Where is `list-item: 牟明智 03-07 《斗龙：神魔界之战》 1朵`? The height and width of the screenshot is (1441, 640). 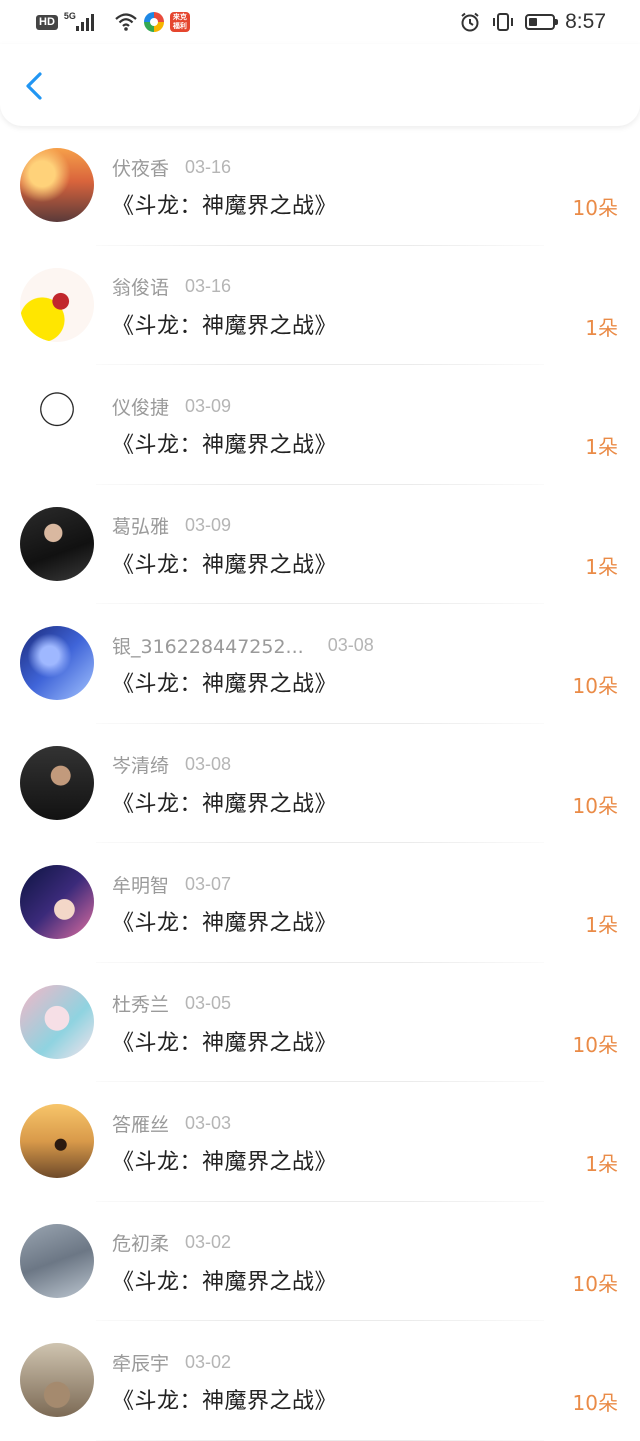
list-item: 牟明智 03-07 《斗龙：神魔界之战》 1朵 is located at coordinates (320, 903).